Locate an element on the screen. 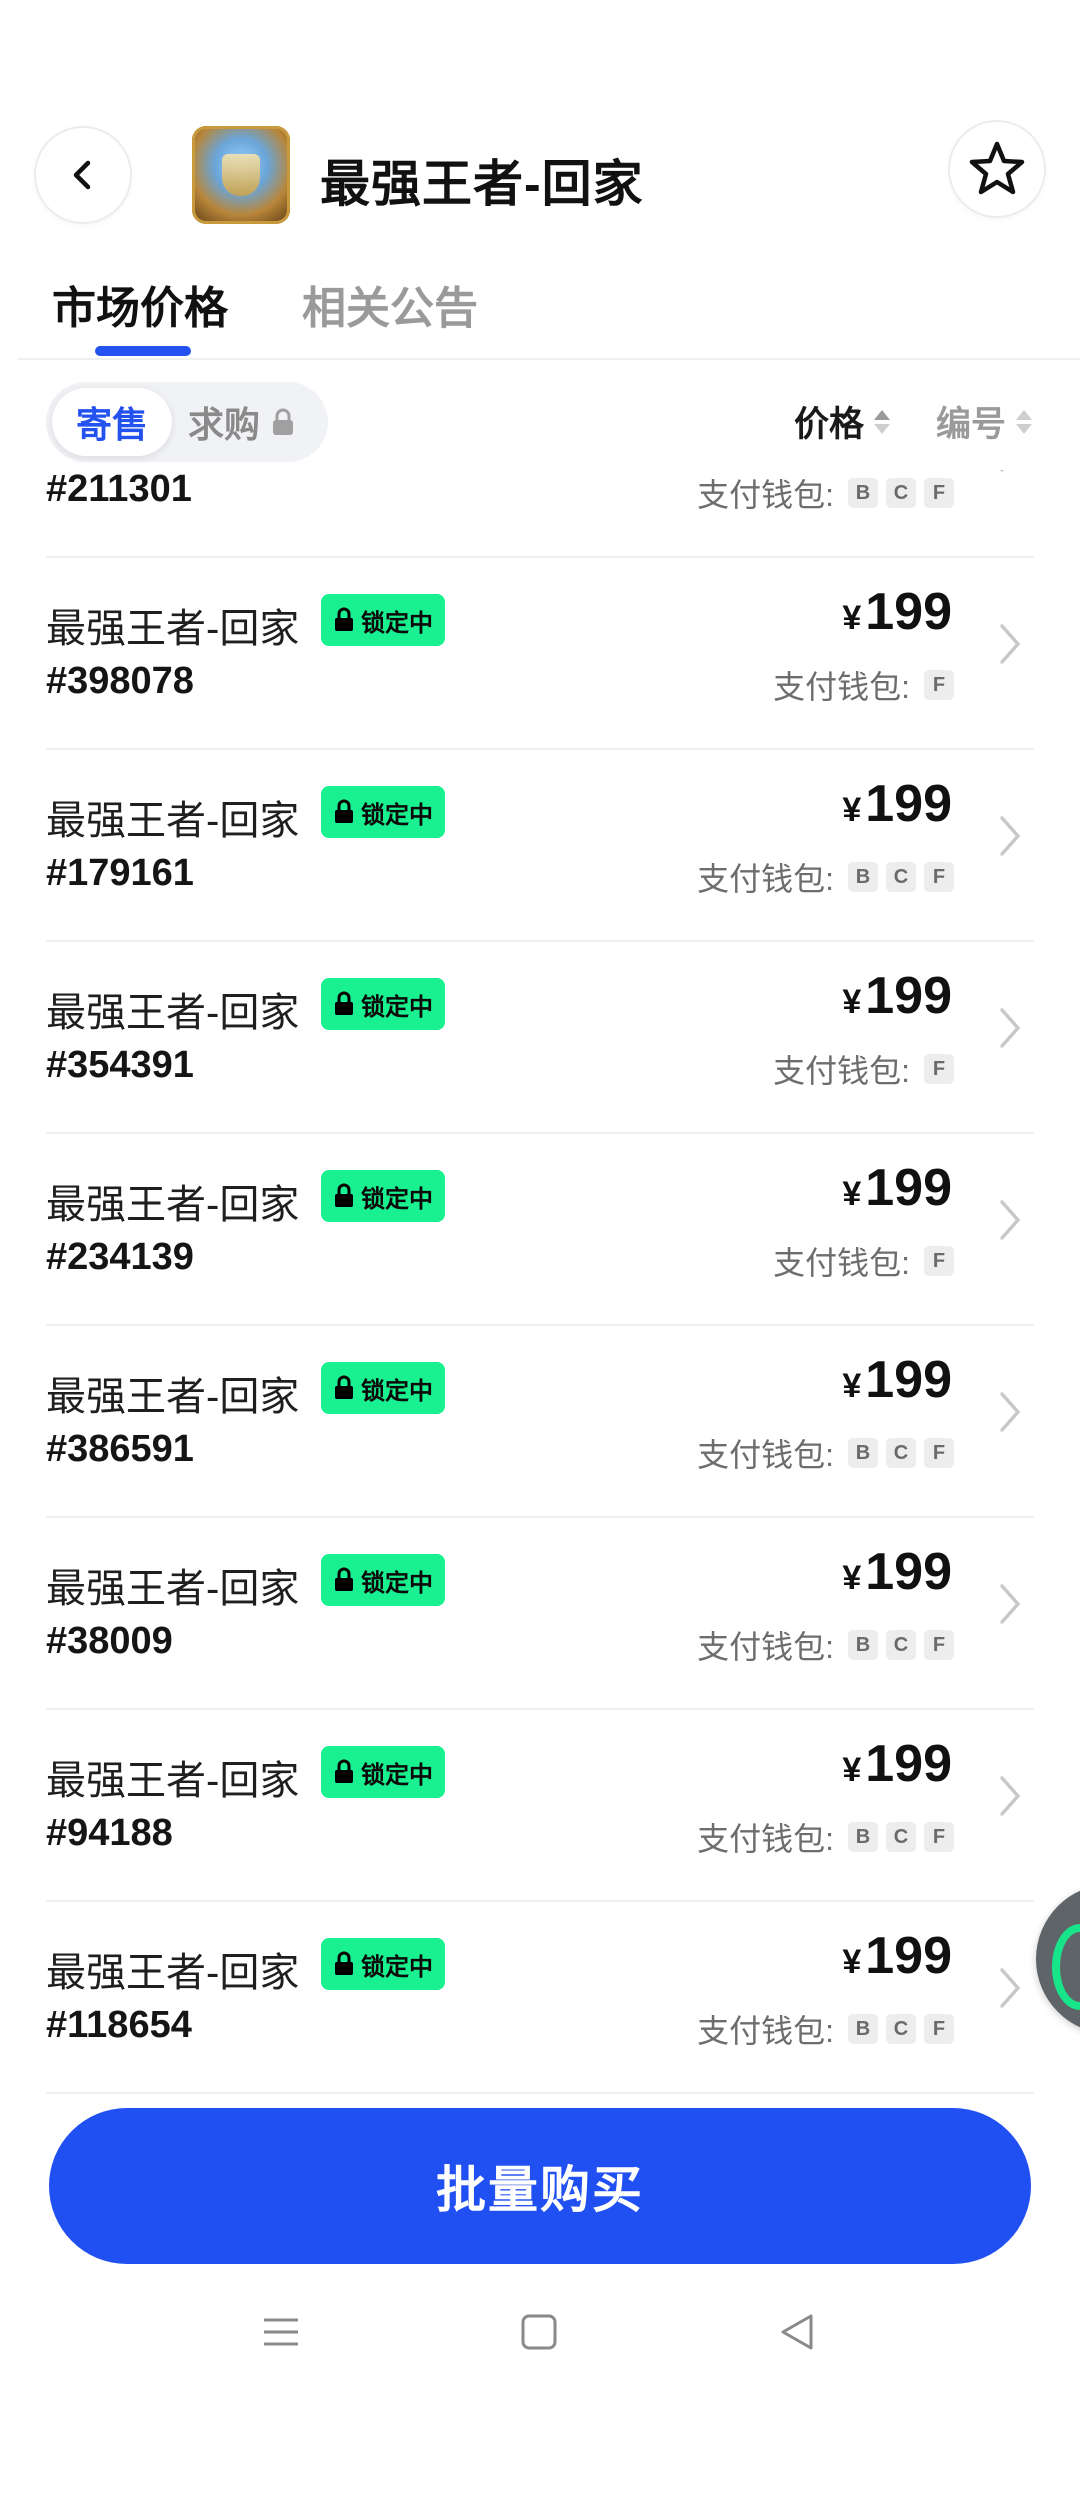 Image resolution: width=1080 pixels, height=2500 pixels. sort-number-label: 编号 is located at coordinates (971, 424).